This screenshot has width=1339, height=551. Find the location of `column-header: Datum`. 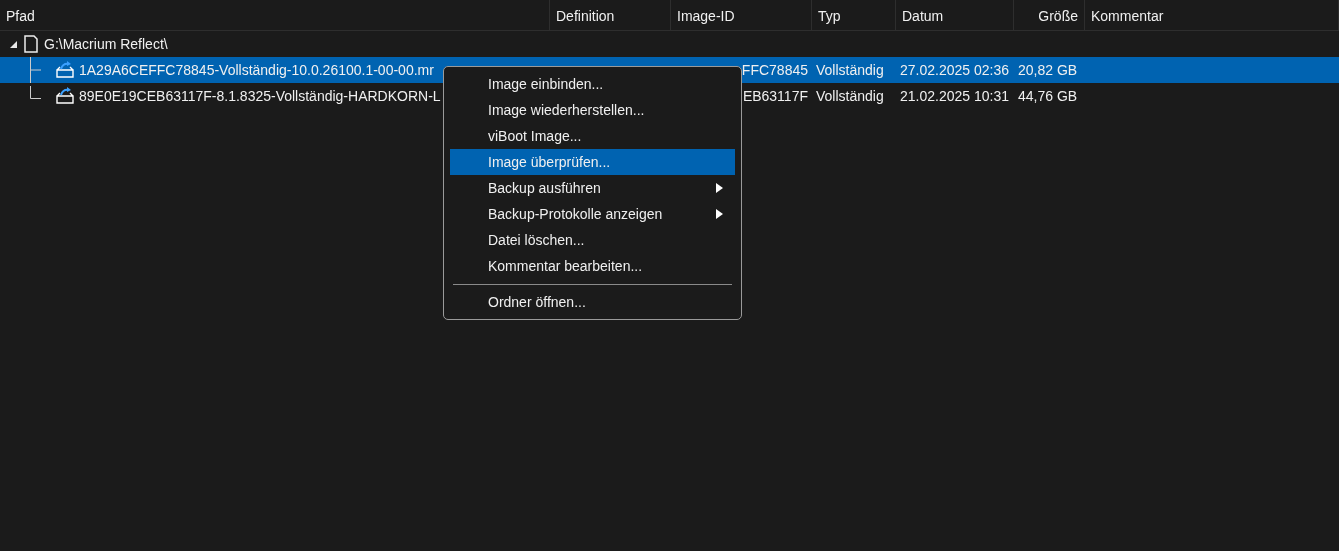

column-header: Datum is located at coordinates (923, 16).